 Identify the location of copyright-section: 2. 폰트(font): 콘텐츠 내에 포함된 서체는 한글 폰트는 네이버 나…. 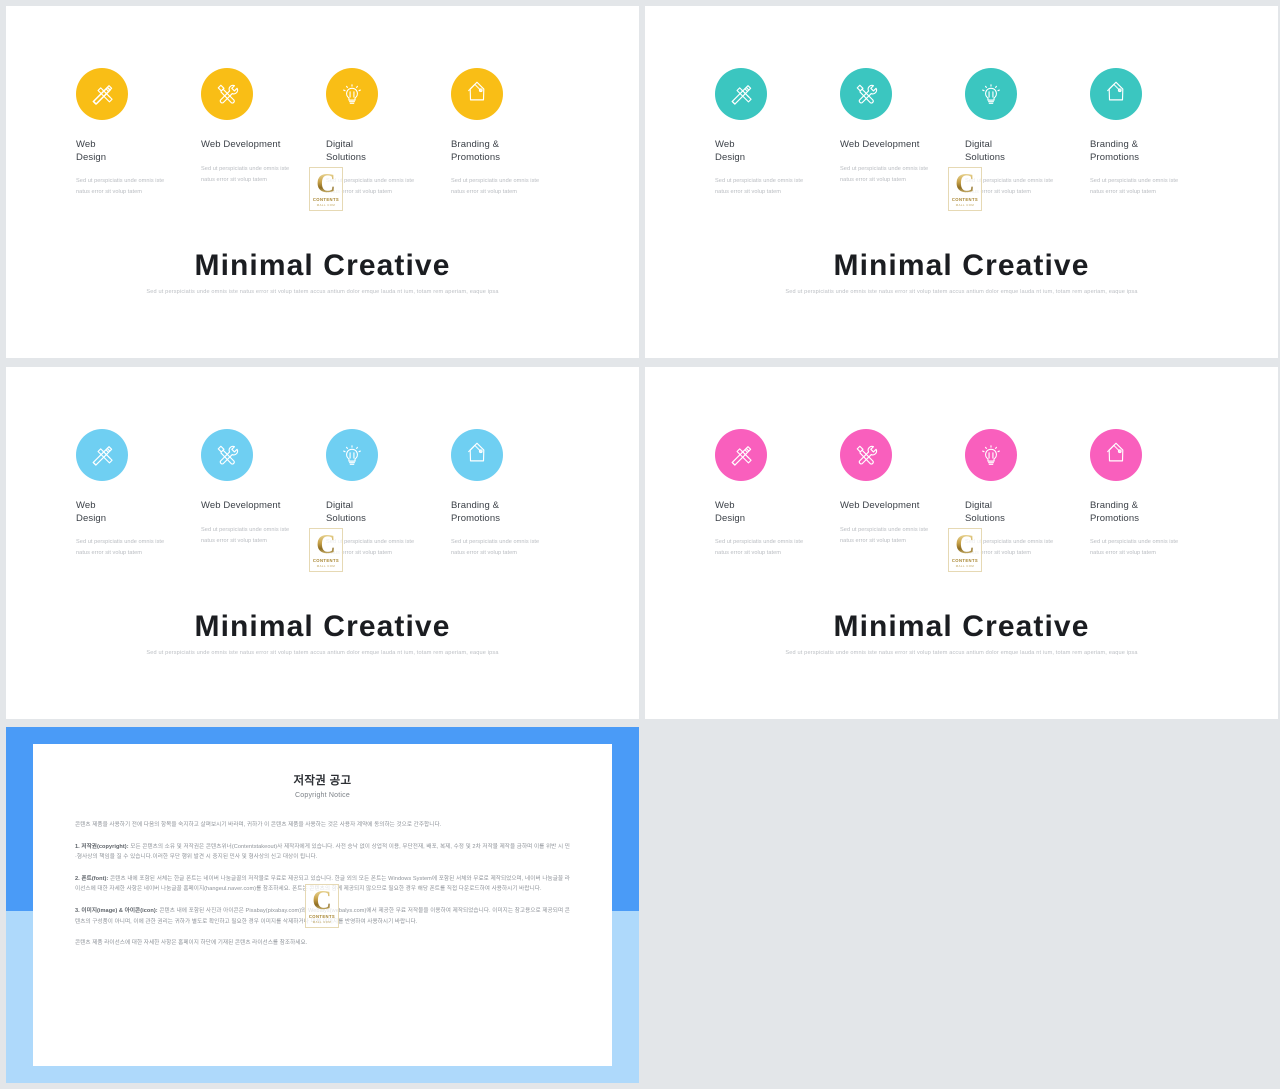
(322, 884).